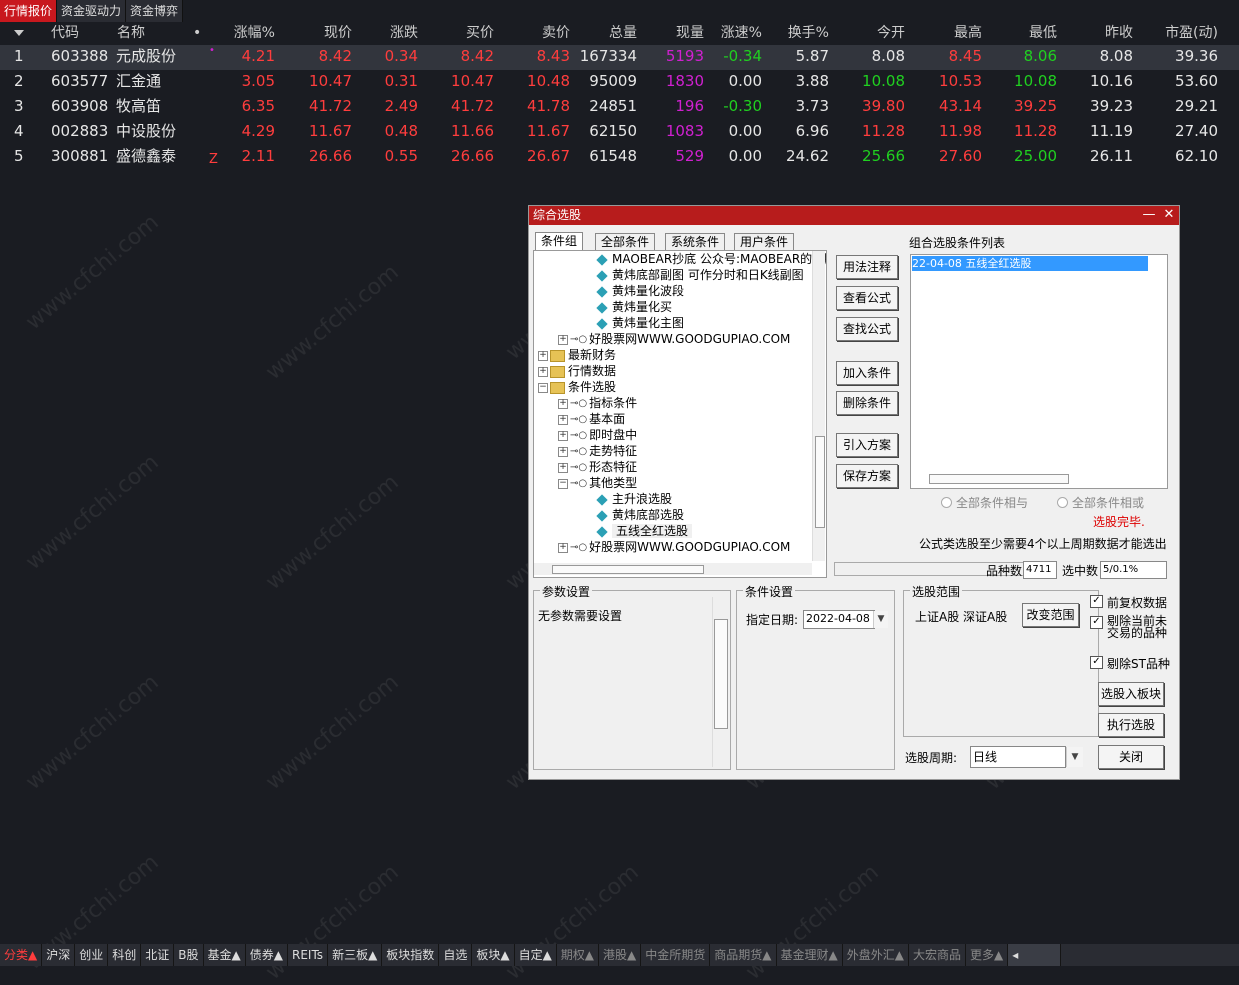  What do you see at coordinates (245, 33) in the screenshot?
I see `col-change-pct: 涨幅%` at bounding box center [245, 33].